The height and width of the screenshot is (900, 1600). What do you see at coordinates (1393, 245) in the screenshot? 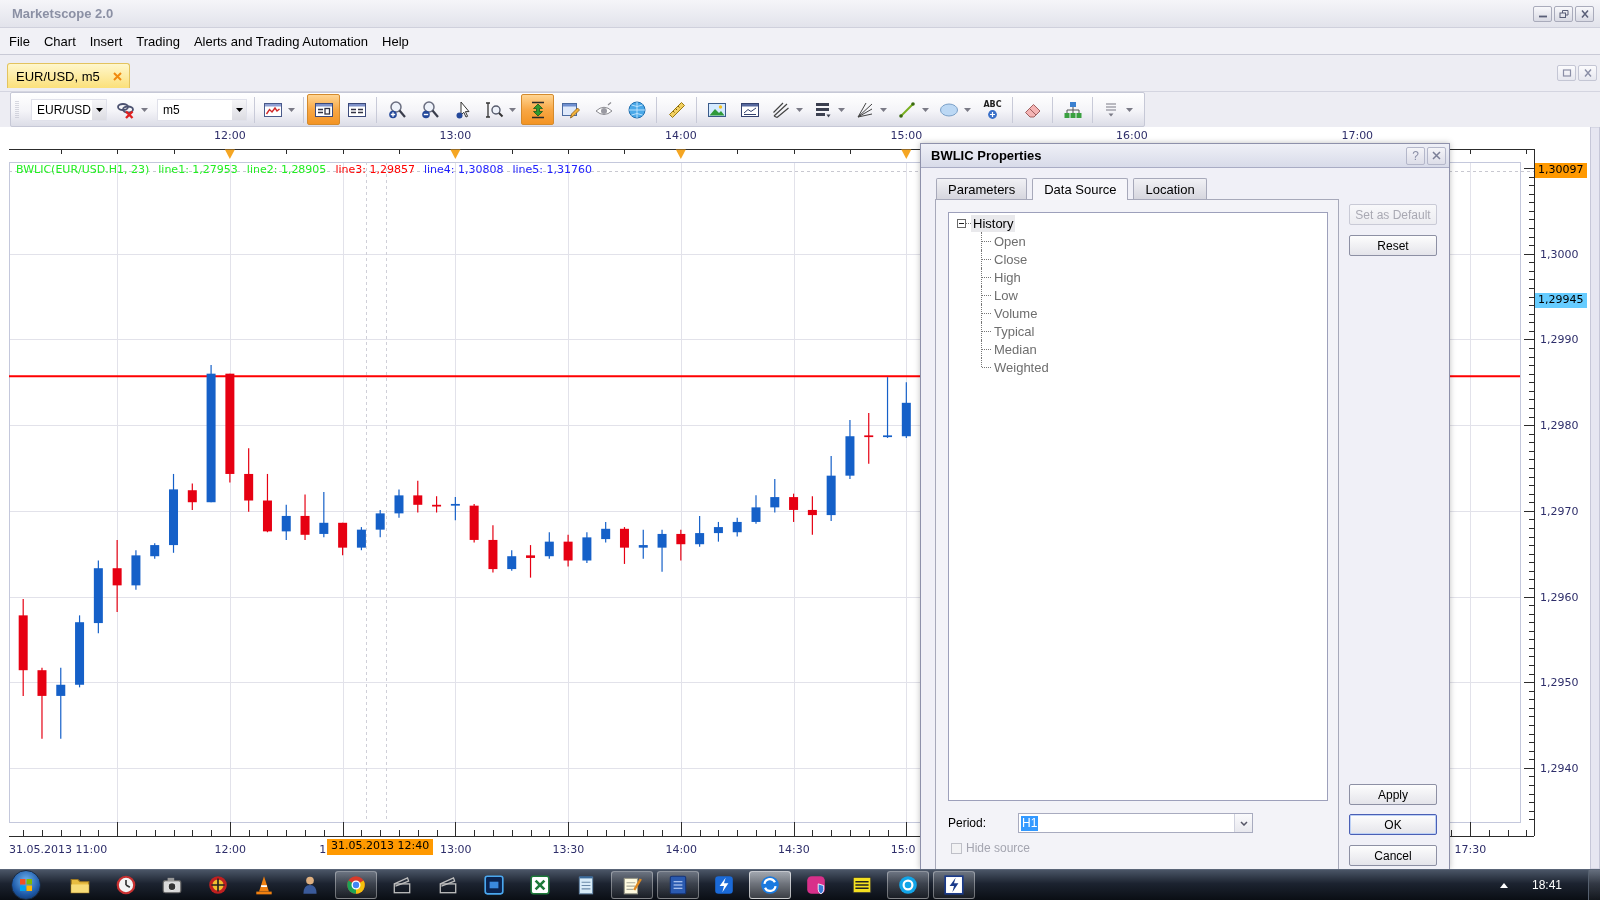
I see `dialog-button: Reset` at bounding box center [1393, 245].